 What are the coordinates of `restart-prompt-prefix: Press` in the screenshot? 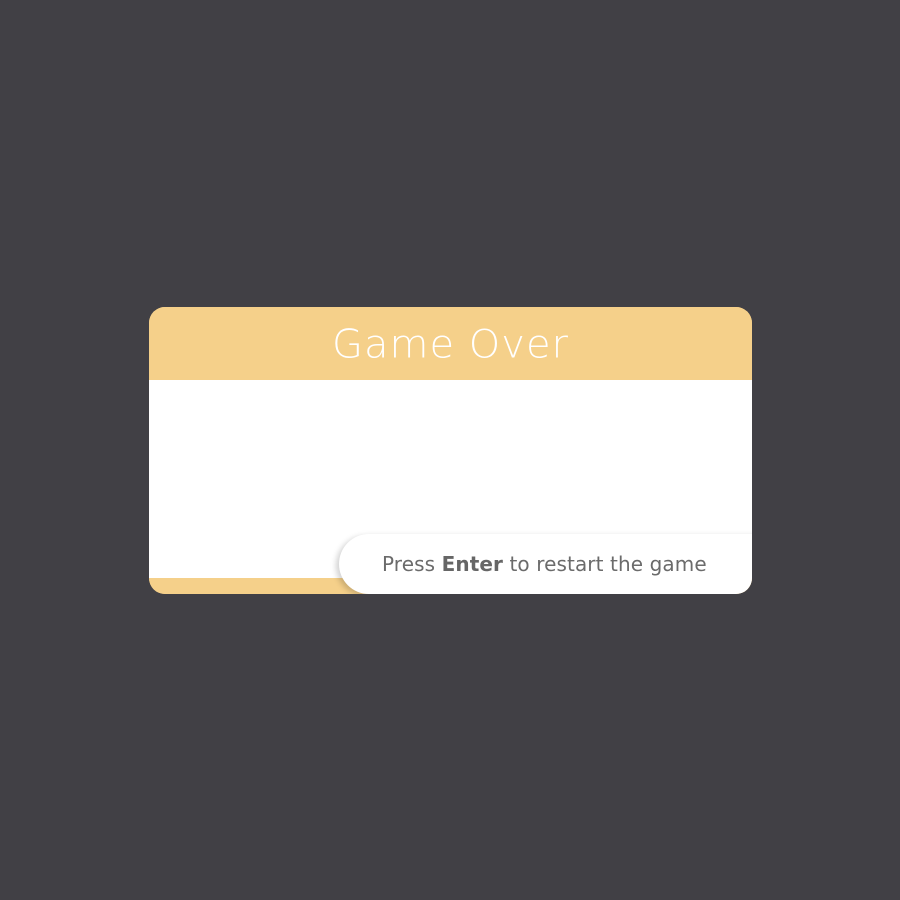 It's located at (412, 564).